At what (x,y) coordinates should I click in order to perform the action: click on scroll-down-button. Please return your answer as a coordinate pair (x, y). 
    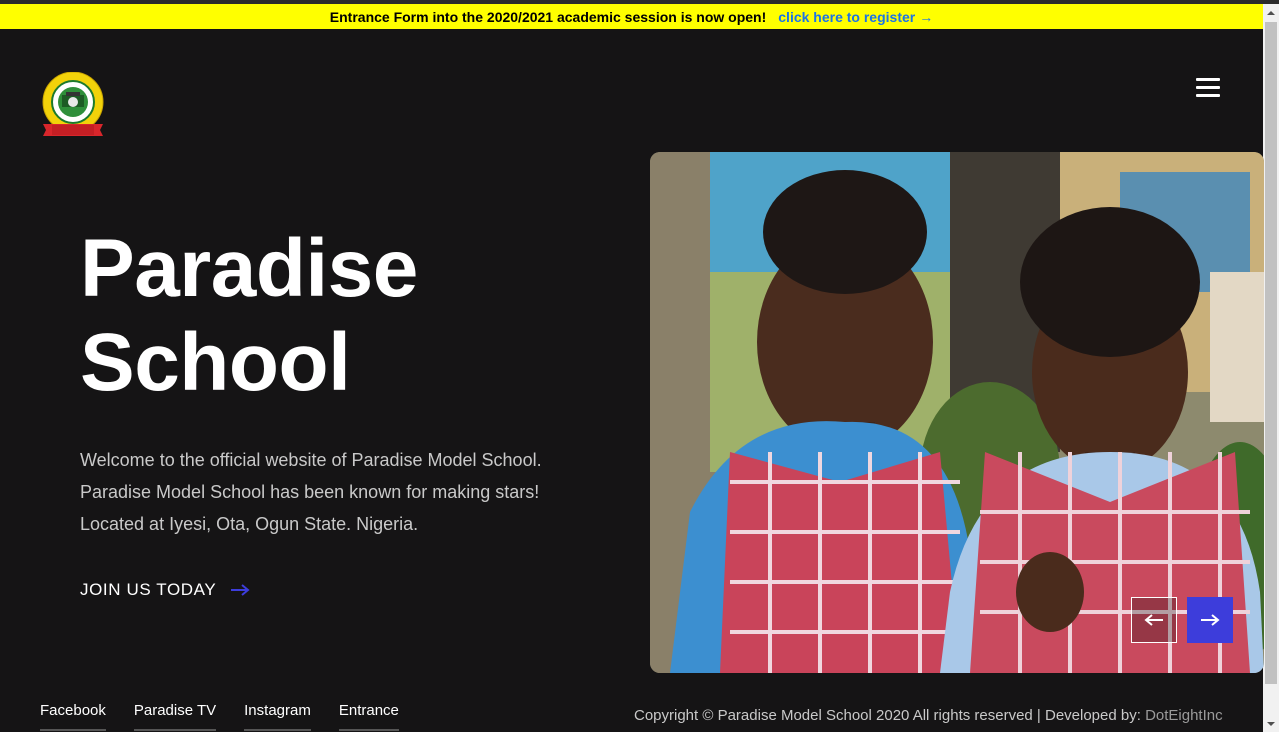
    Looking at the image, I should click on (1271, 723).